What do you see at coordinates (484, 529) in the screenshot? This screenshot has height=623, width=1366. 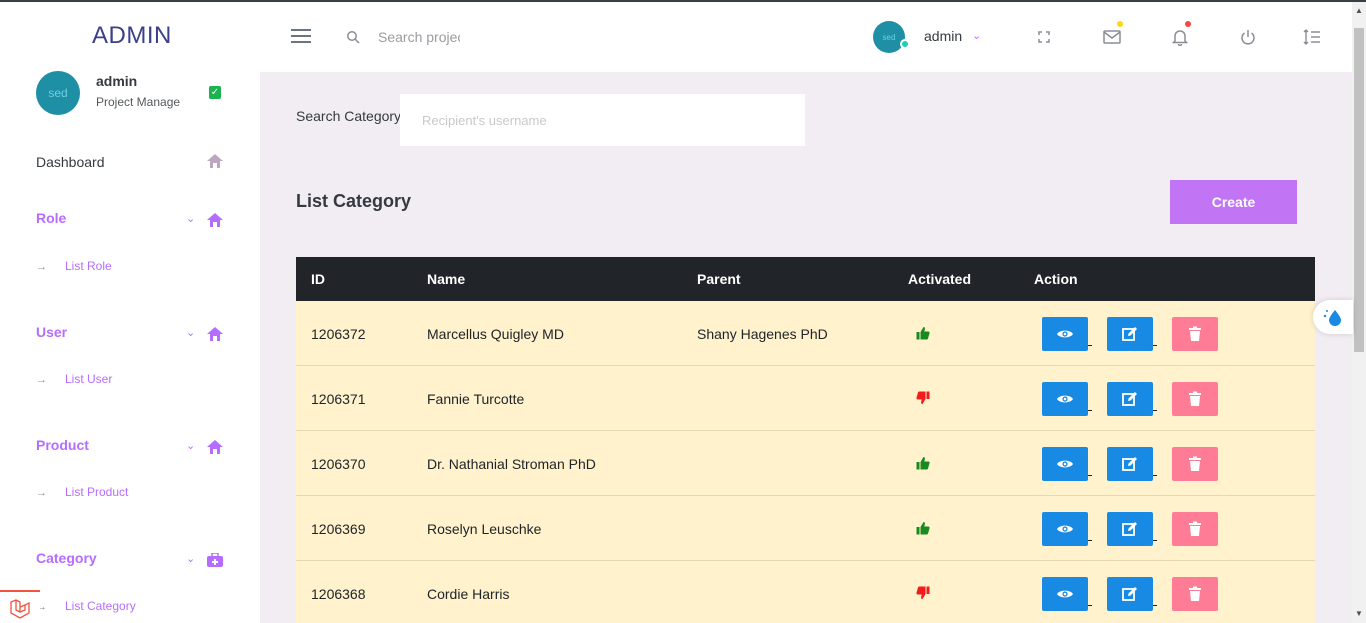 I see `cell-name: Roselyn Leuschke` at bounding box center [484, 529].